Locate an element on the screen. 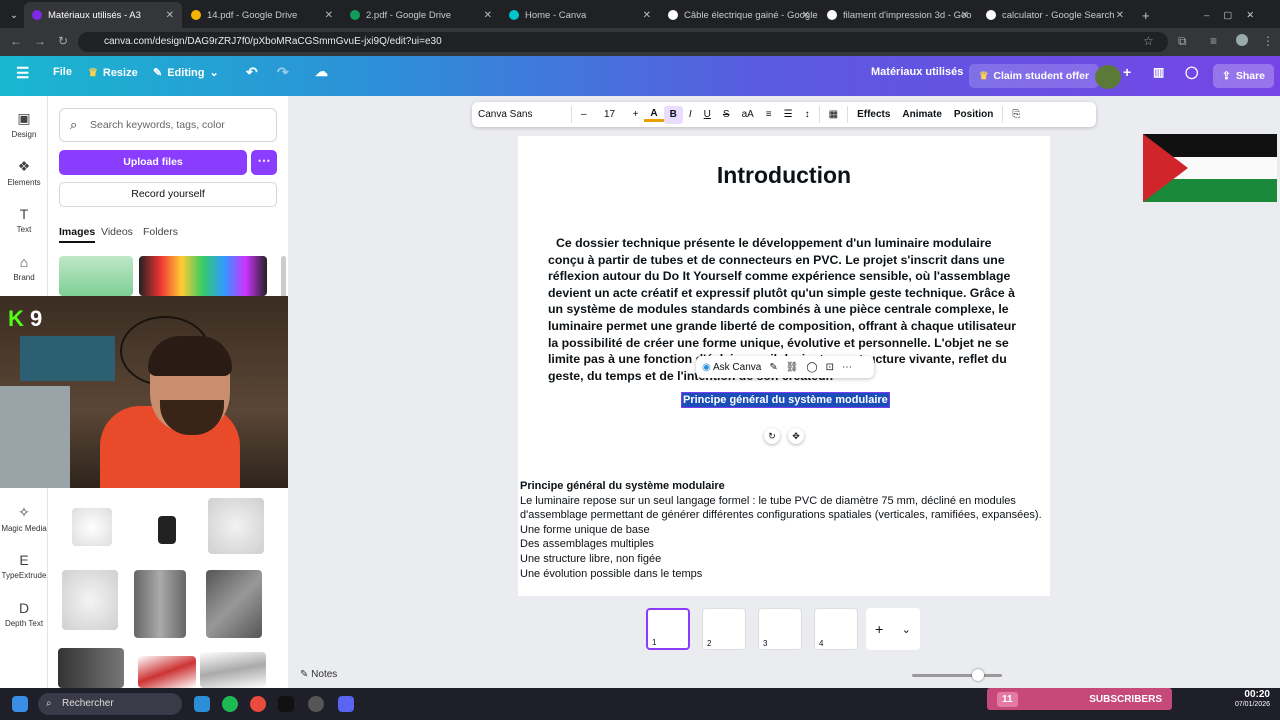 The width and height of the screenshot is (1280, 720). link-icon: ⛓ is located at coordinates (792, 367).